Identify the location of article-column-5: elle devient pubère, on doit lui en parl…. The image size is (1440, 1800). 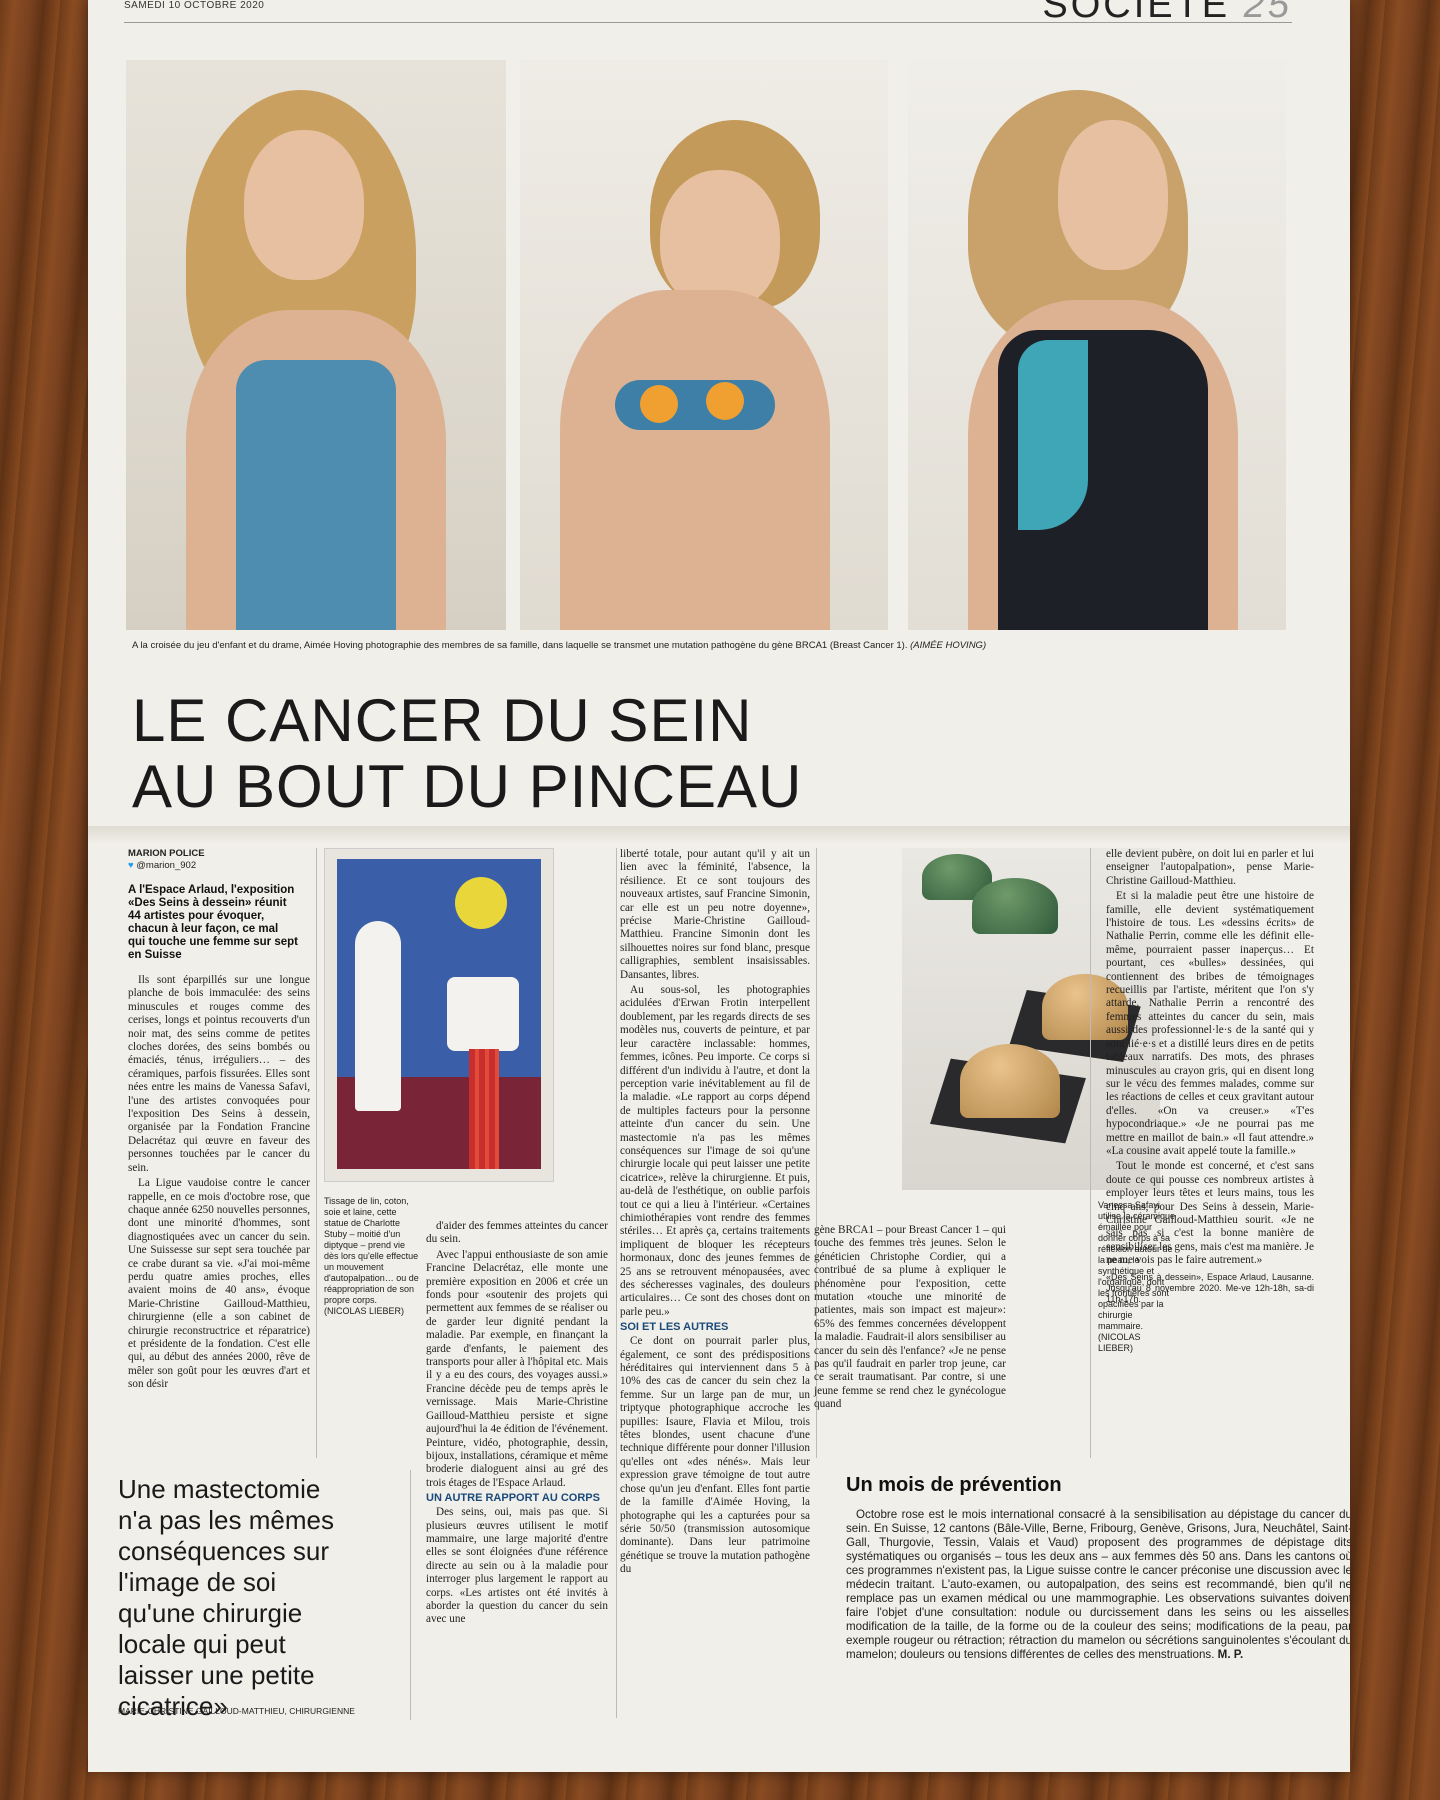
(1210, 1077).